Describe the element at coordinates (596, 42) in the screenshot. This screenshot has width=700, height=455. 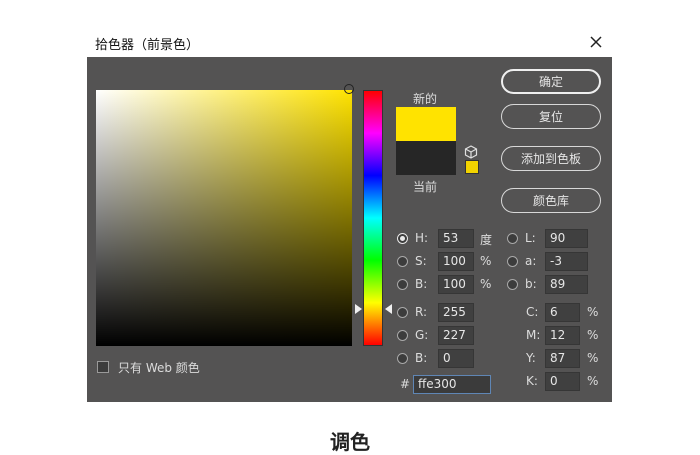
I see `close-icon` at that location.